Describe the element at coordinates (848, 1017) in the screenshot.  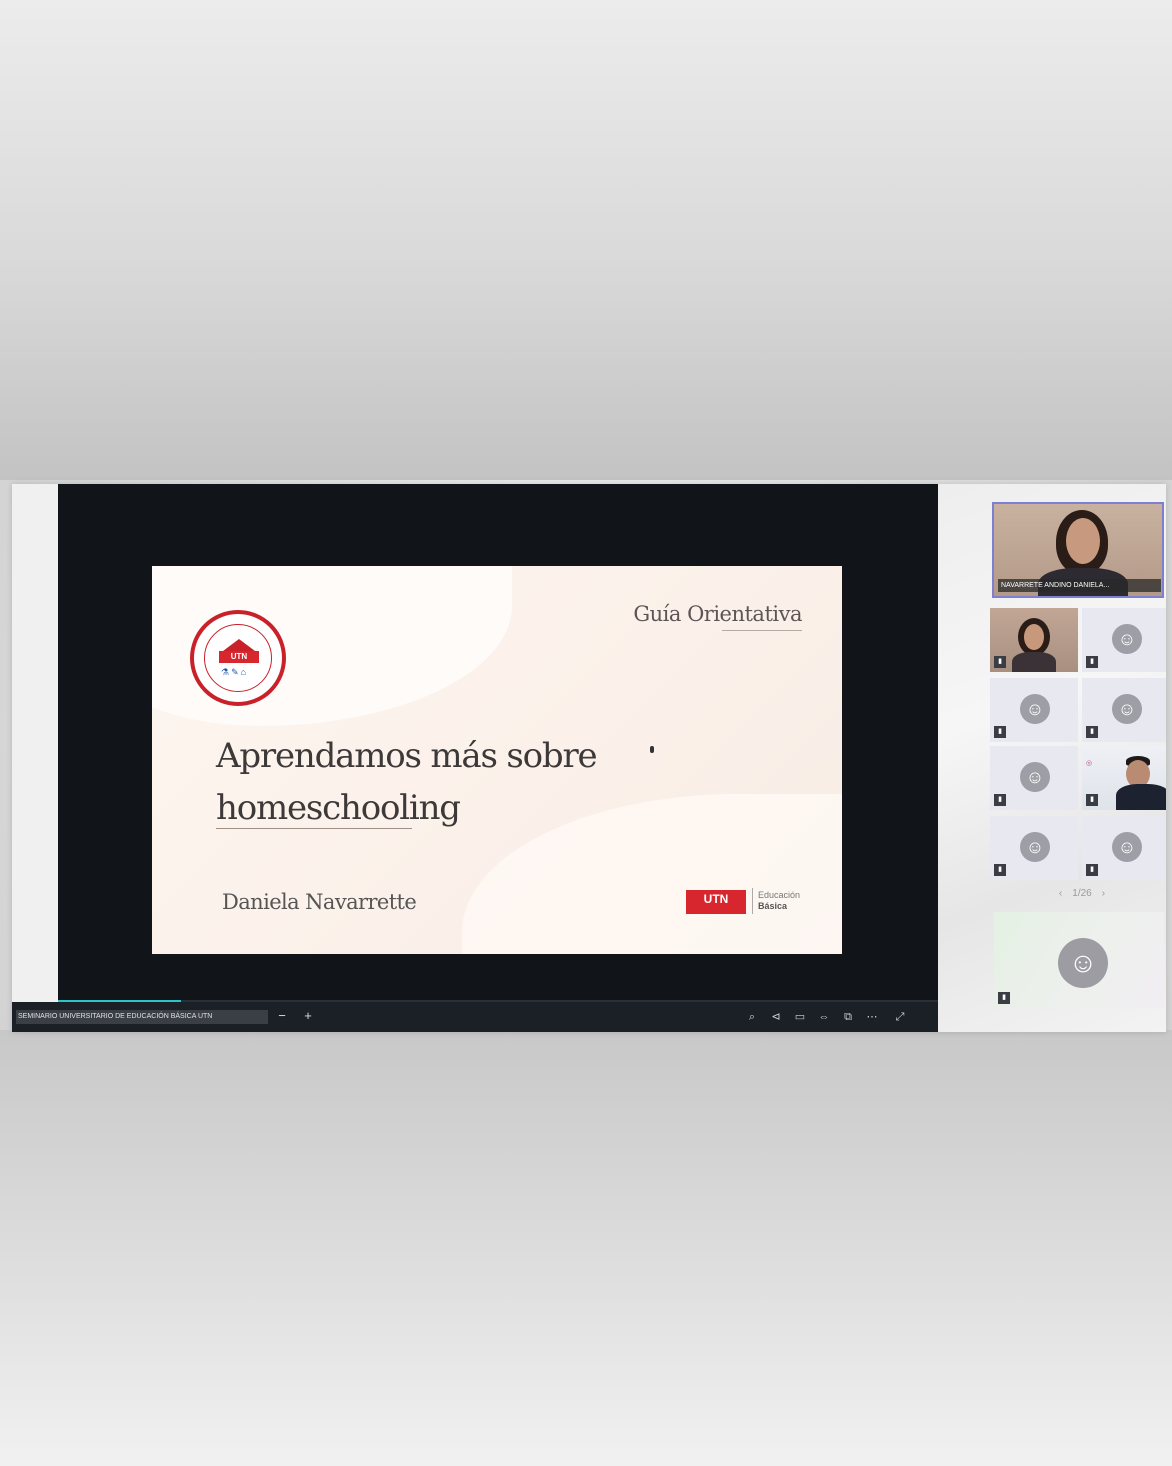
I see `pip-icon: ⧉` at that location.